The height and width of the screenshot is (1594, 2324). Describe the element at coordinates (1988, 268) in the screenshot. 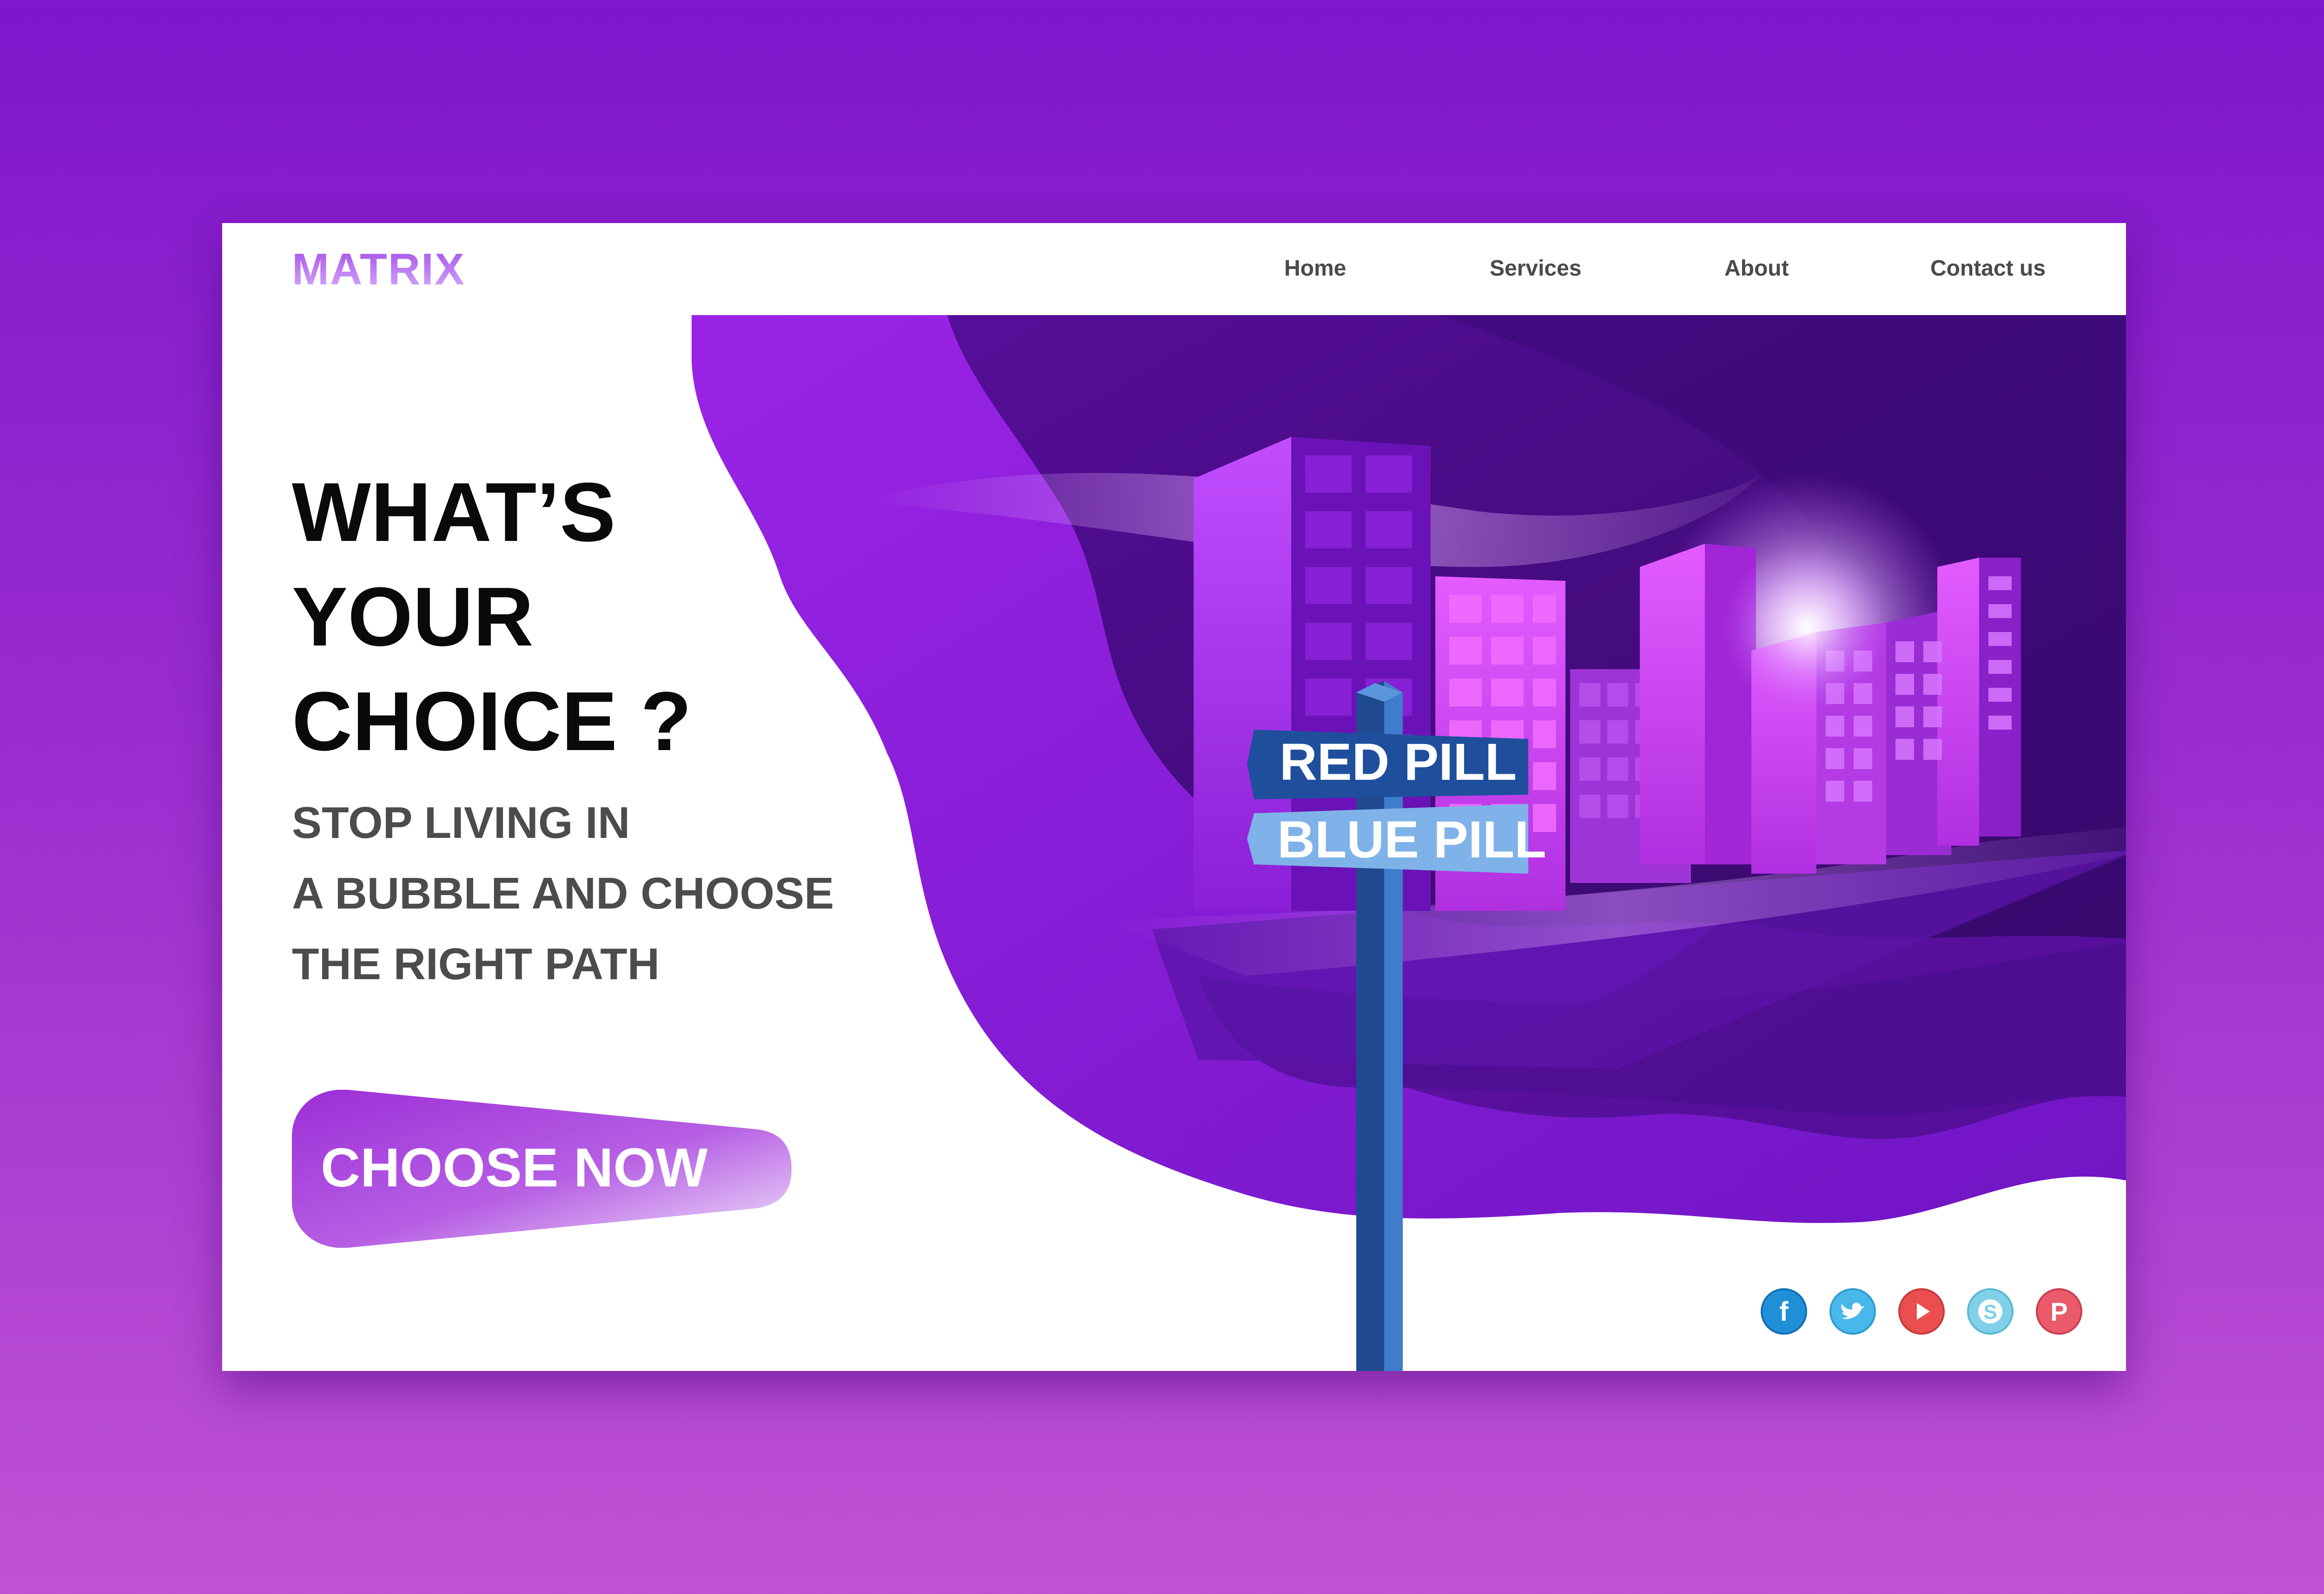

I see `nav-contact-us: Contact us` at that location.